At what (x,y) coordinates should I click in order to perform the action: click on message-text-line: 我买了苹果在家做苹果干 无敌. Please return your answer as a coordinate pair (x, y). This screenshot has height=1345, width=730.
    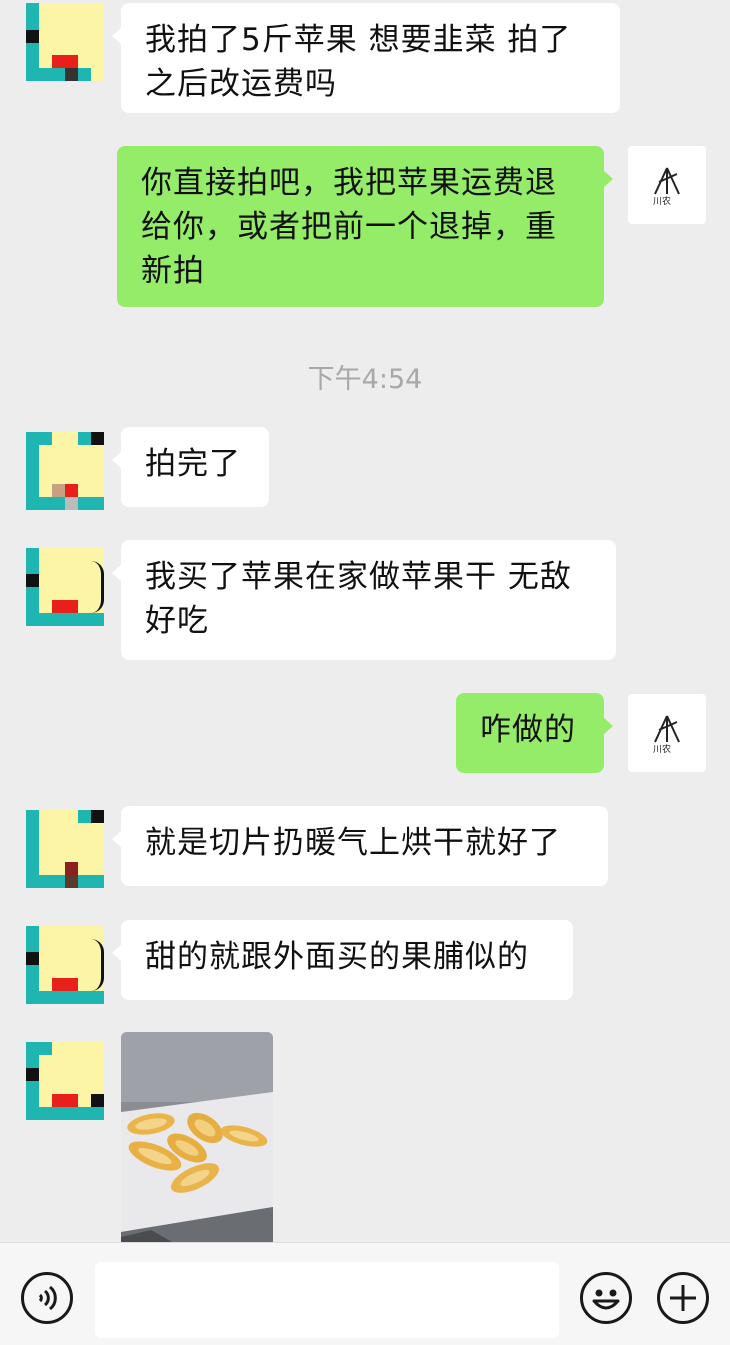
    Looking at the image, I should click on (358, 577).